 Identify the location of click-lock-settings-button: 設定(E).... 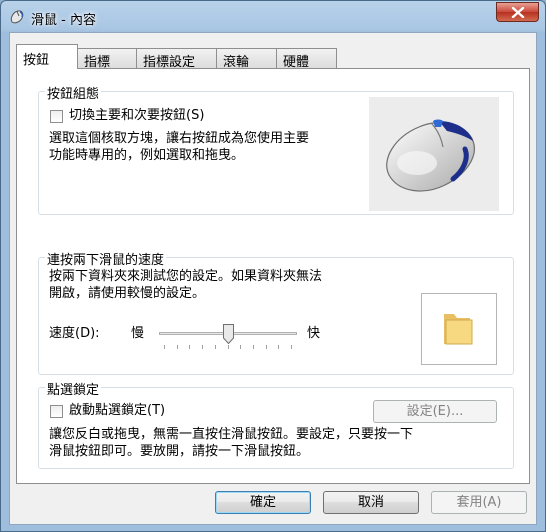
(435, 411).